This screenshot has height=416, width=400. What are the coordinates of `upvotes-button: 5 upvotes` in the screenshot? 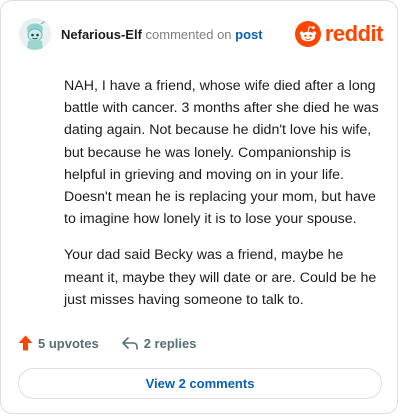 It's located at (58, 343).